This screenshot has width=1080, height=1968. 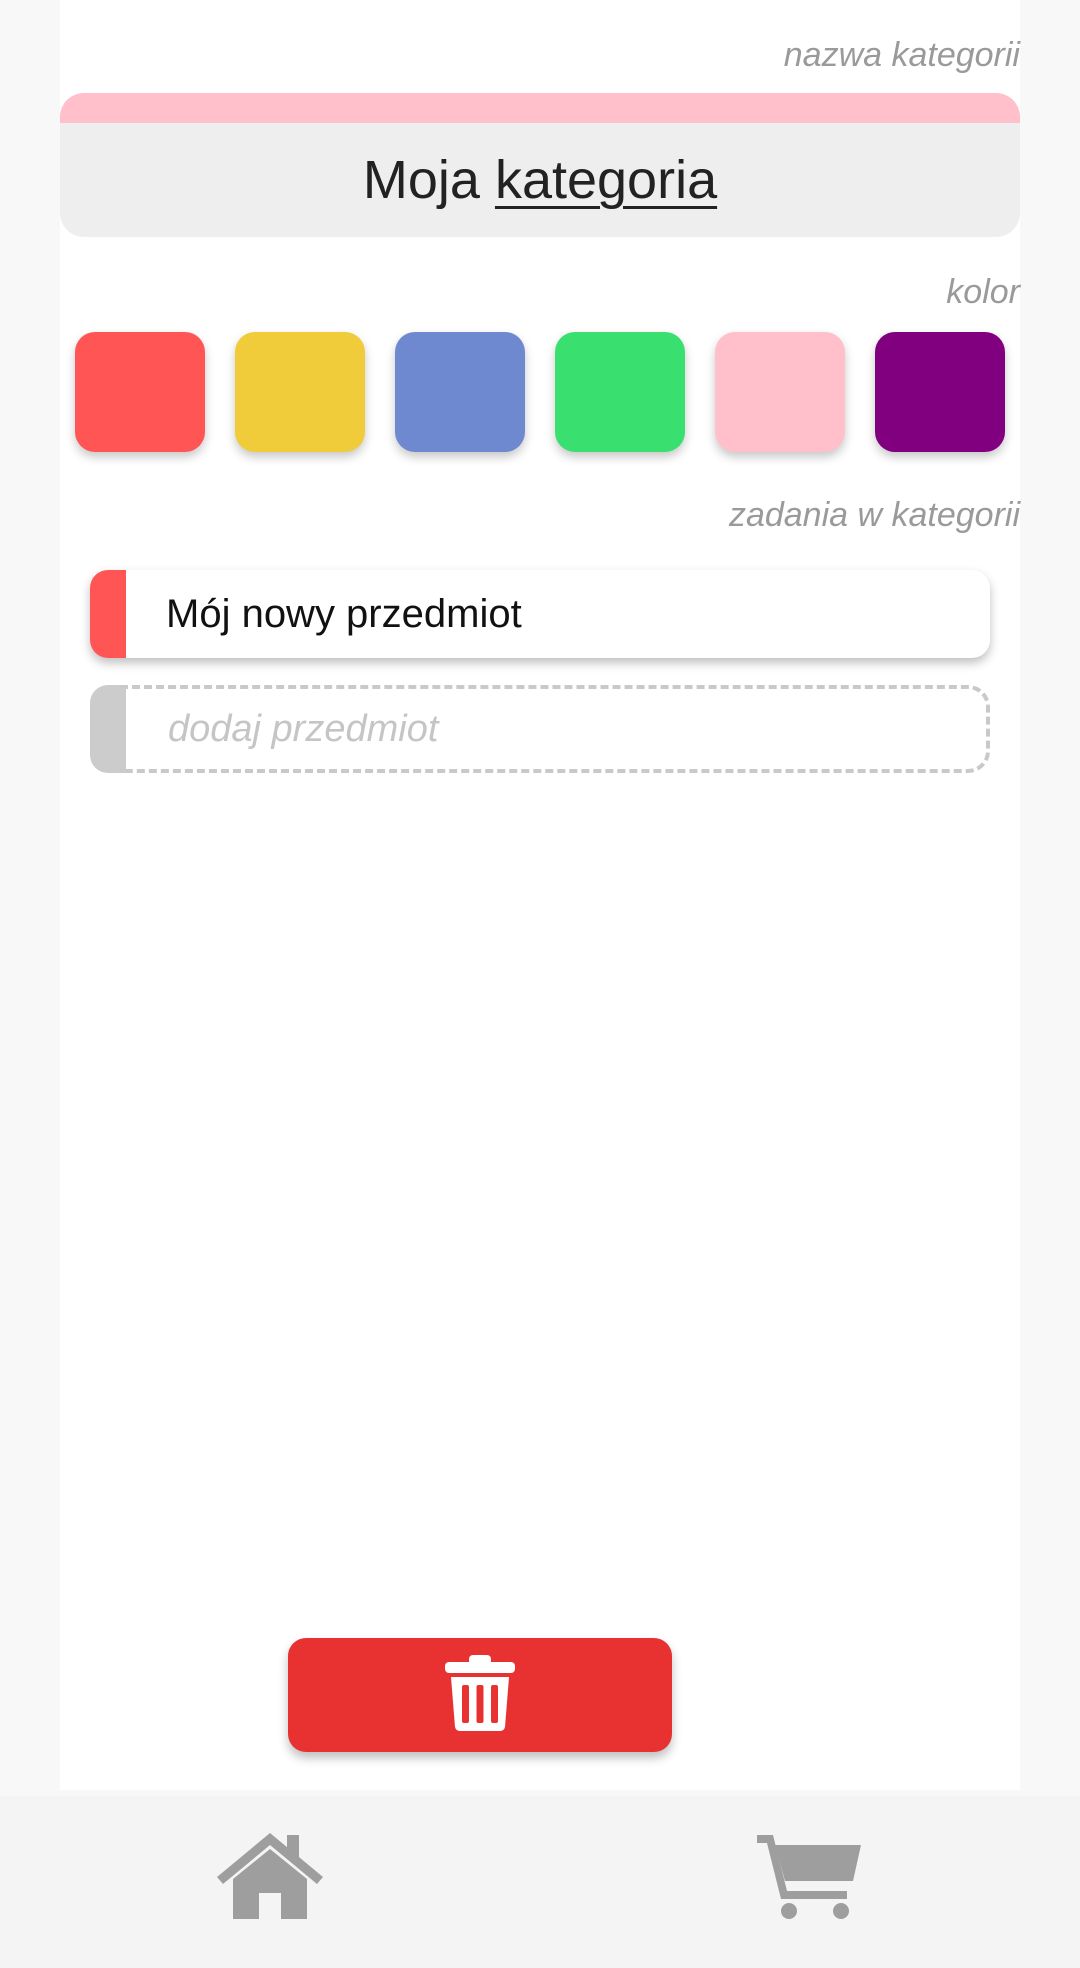 I want to click on color-swatch-yellow, so click(x=300, y=392).